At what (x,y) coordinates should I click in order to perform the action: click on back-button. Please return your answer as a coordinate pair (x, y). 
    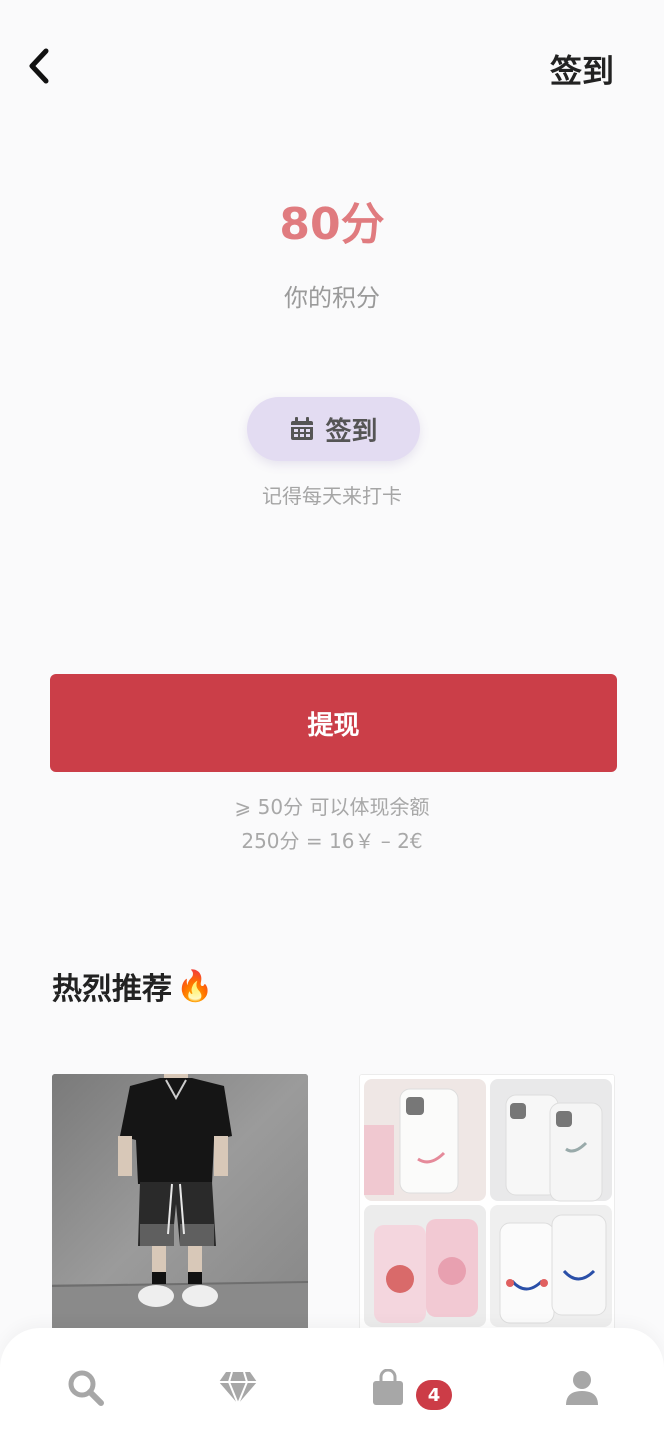
    Looking at the image, I should click on (39, 66).